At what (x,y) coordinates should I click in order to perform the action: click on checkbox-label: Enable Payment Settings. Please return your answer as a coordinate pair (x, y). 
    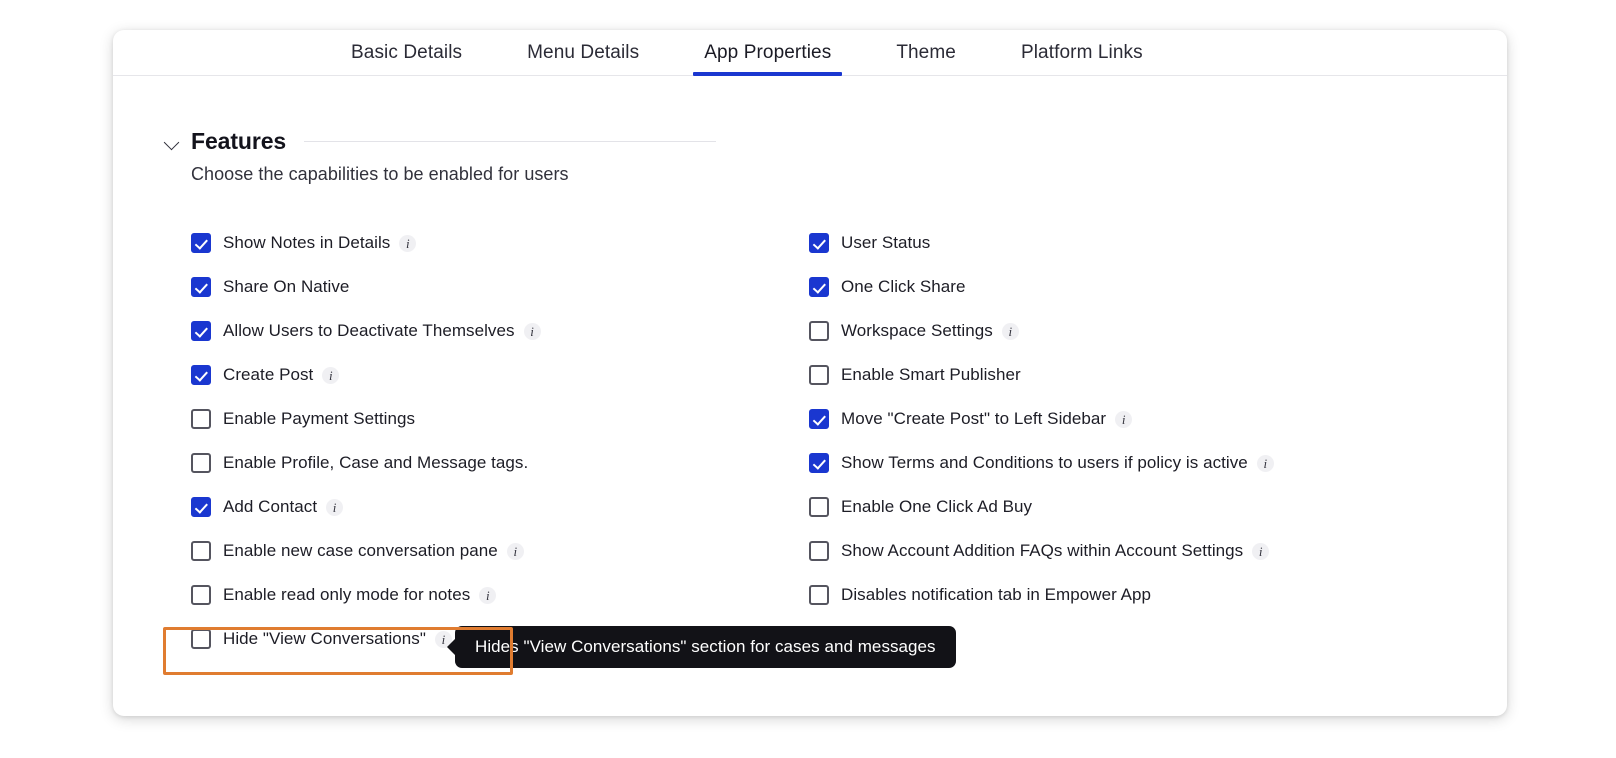
    Looking at the image, I should click on (319, 418).